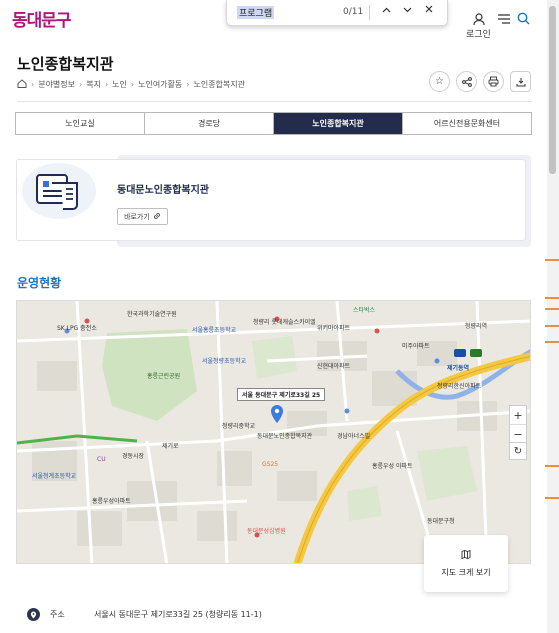 The width and height of the screenshot is (559, 633). What do you see at coordinates (334, 328) in the screenshot?
I see `map-label: 위키마아파트` at bounding box center [334, 328].